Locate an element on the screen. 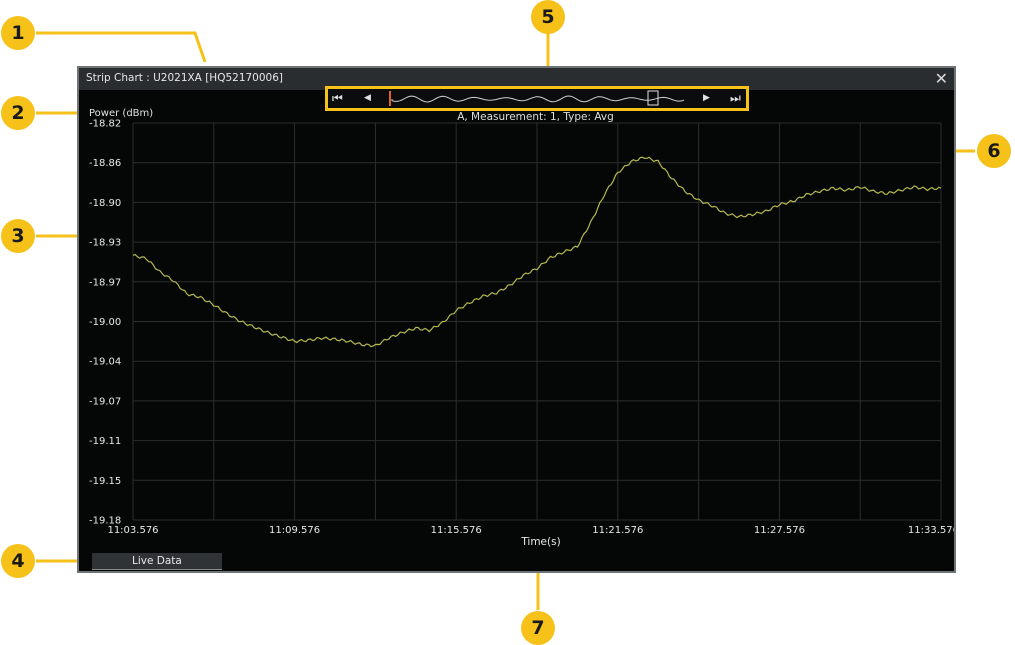  callout-badge-4: 4 is located at coordinates (18, 561).